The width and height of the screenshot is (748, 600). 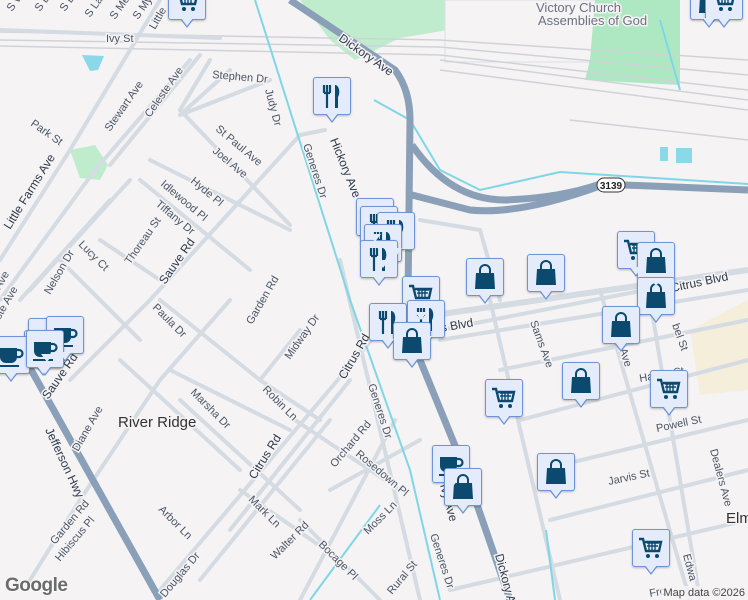 What do you see at coordinates (157, 422) in the screenshot?
I see `place-label-river-ridge: River Ridge` at bounding box center [157, 422].